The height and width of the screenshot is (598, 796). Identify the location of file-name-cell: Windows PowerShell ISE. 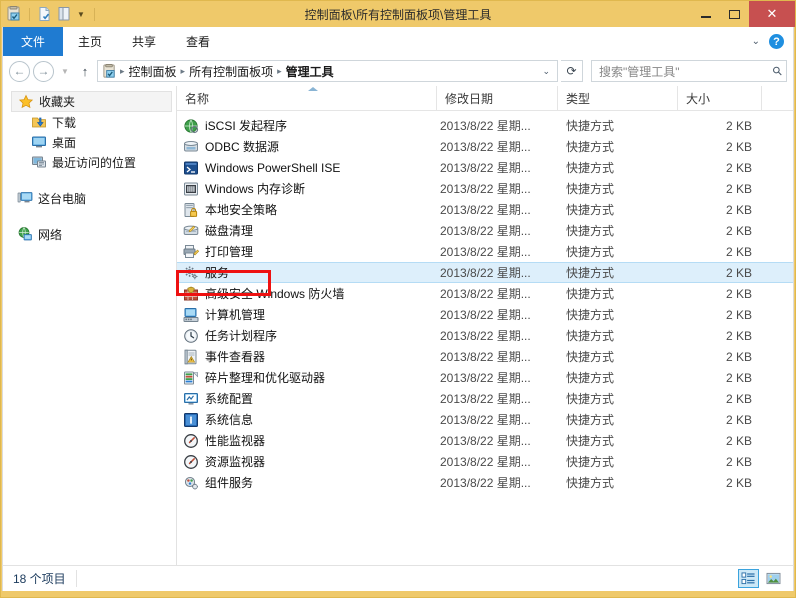
(307, 168).